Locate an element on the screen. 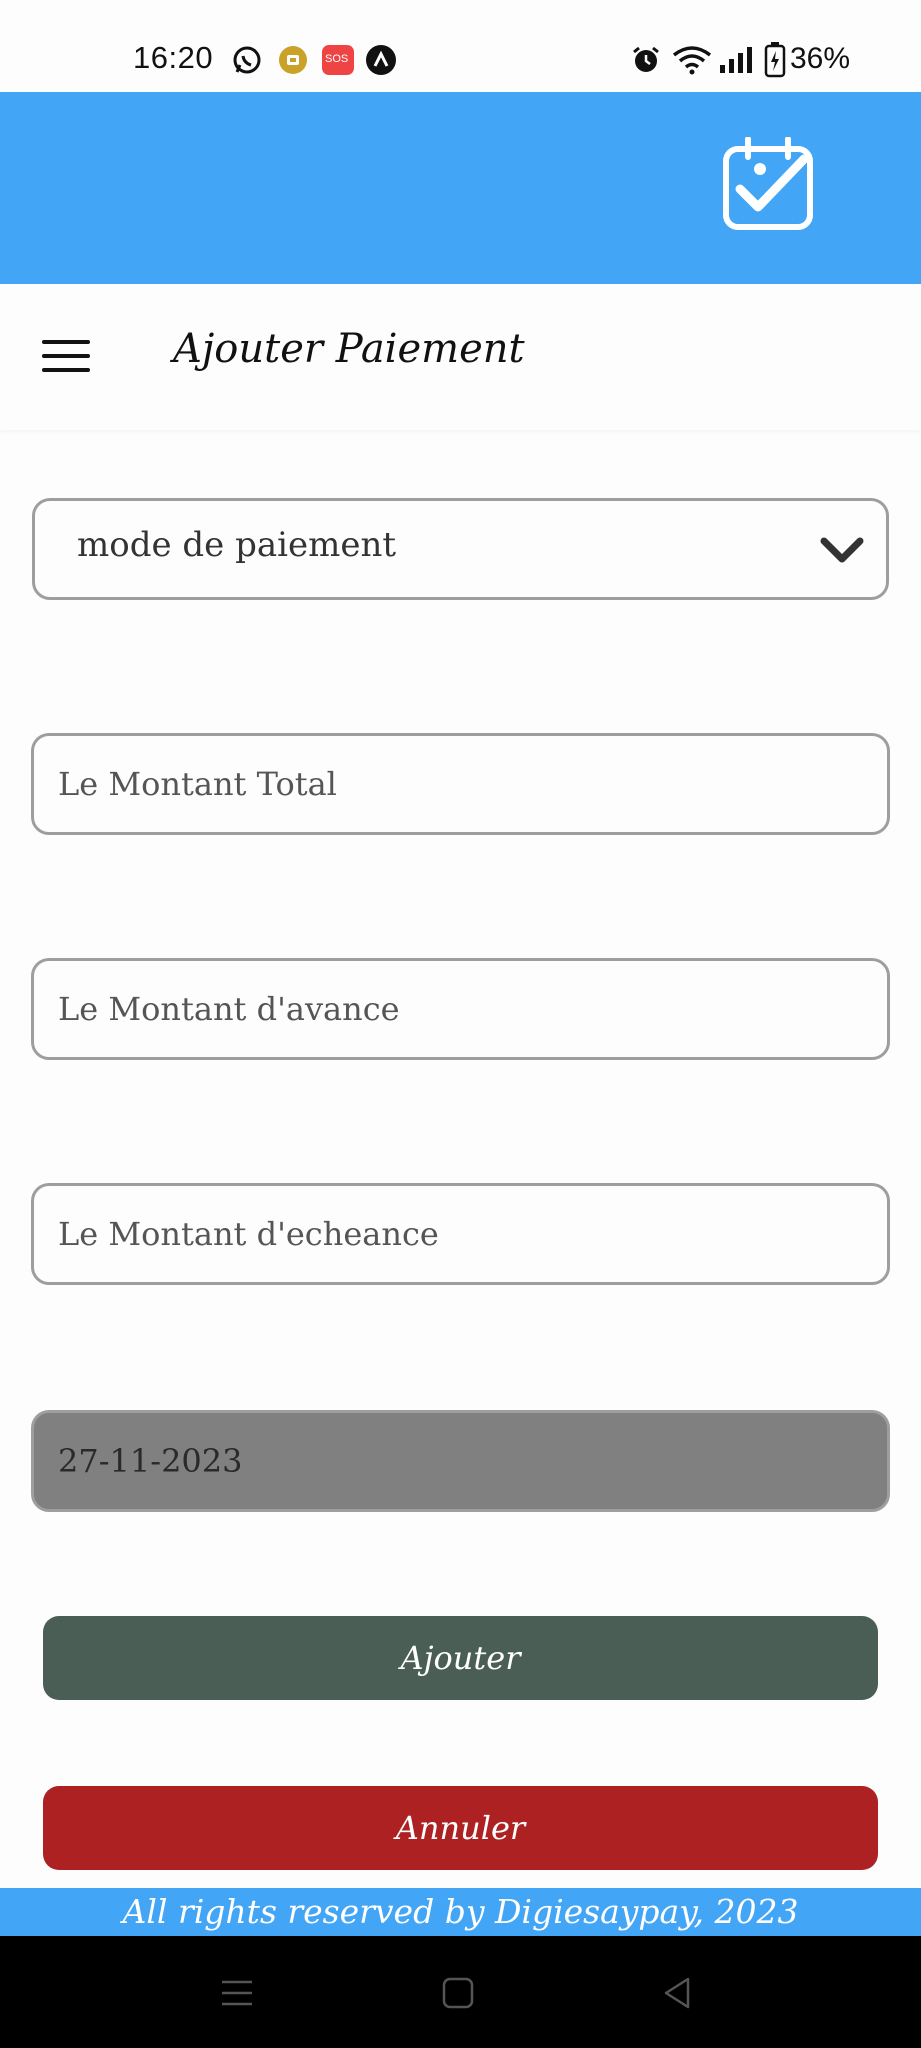  date-field: 27-11-2023 is located at coordinates (460, 1461).